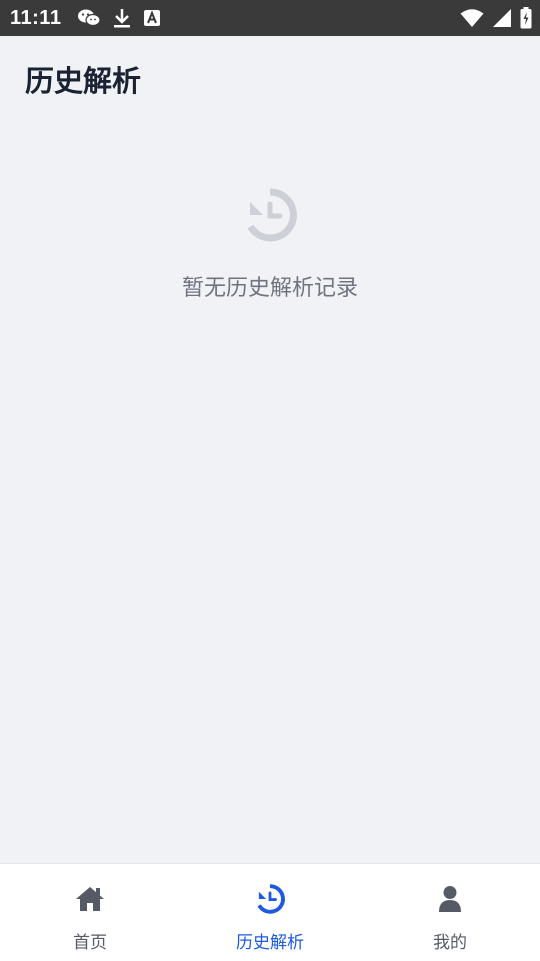 This screenshot has width=540, height=961. I want to click on empty-state-message: 暂无历史解析记录, so click(269, 288).